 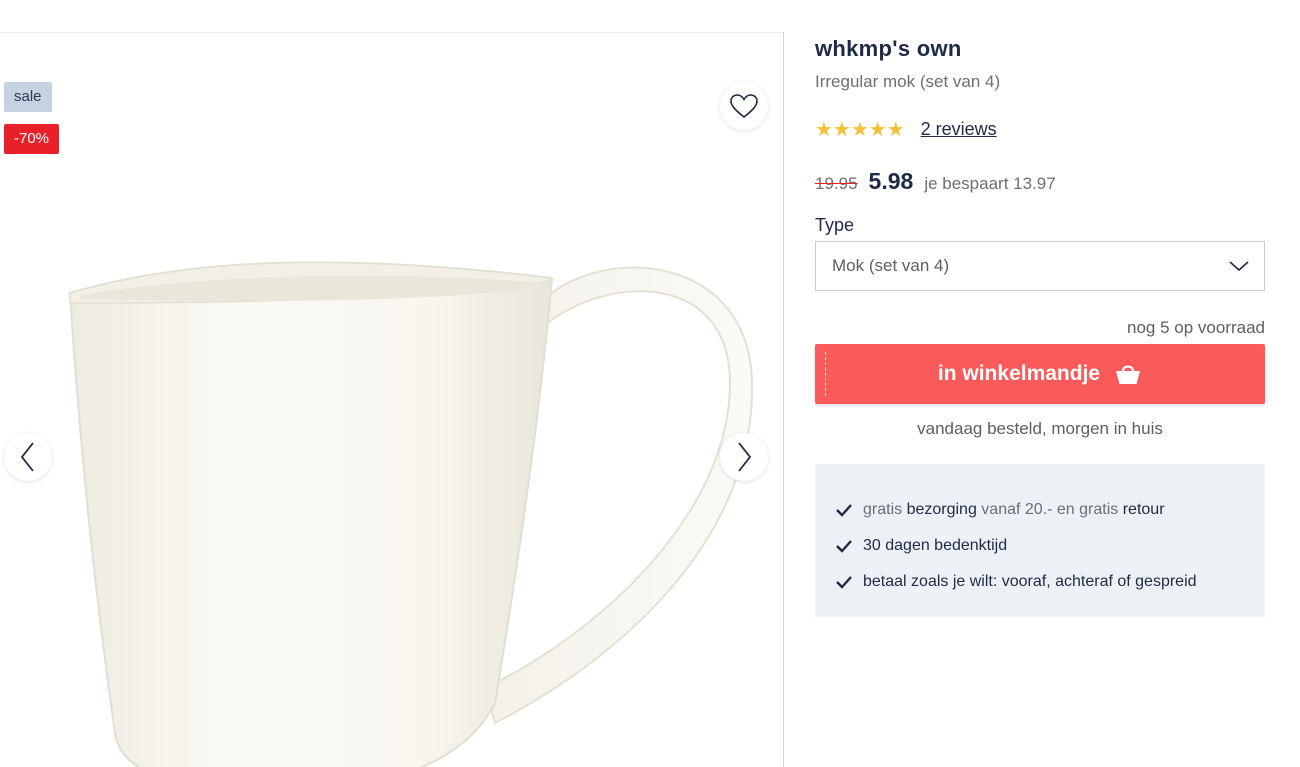 I want to click on product-name: Irregular mok (set van 4), so click(x=908, y=81).